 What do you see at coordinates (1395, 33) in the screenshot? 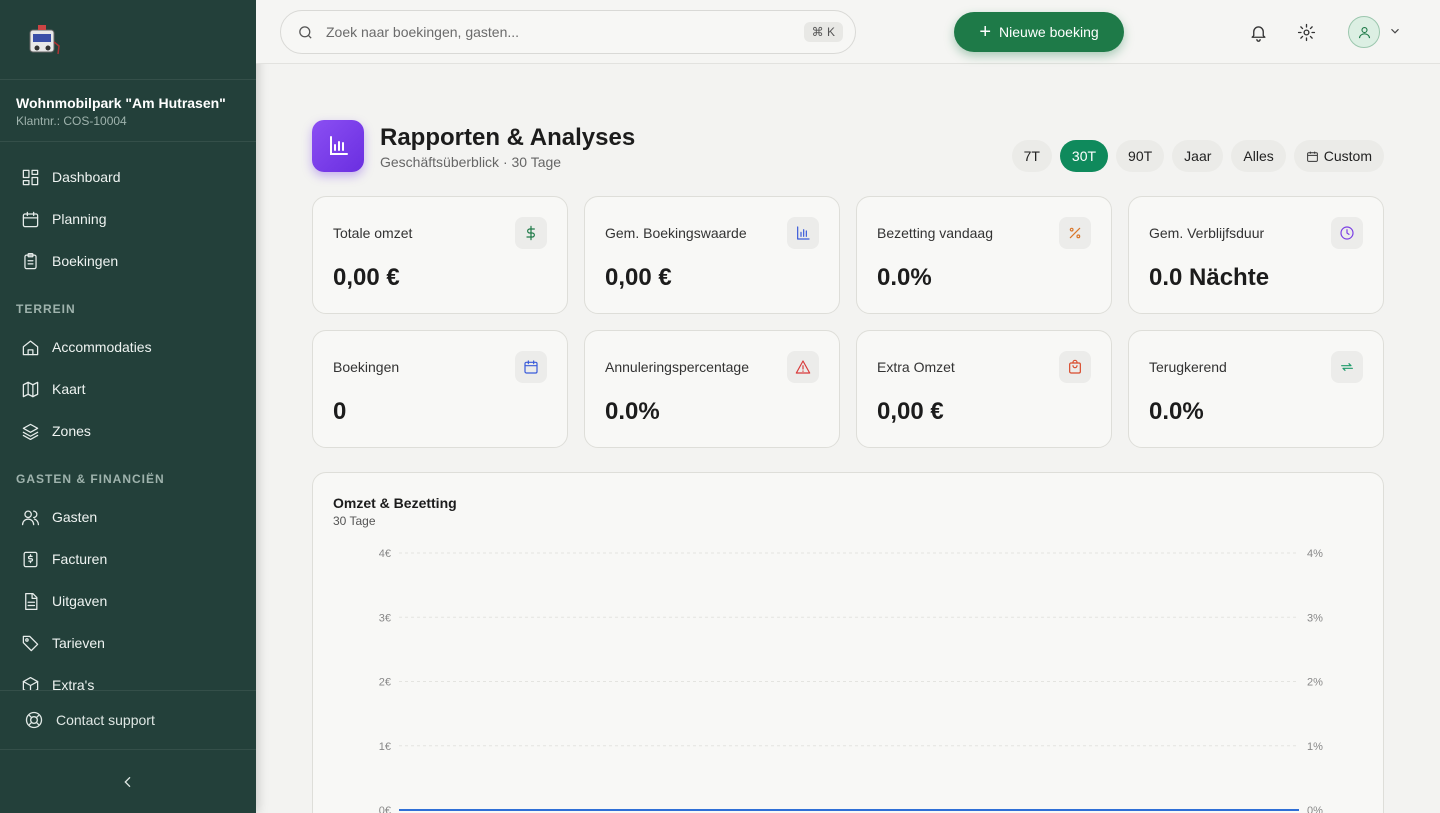
I see `user-menu-toggle` at bounding box center [1395, 33].